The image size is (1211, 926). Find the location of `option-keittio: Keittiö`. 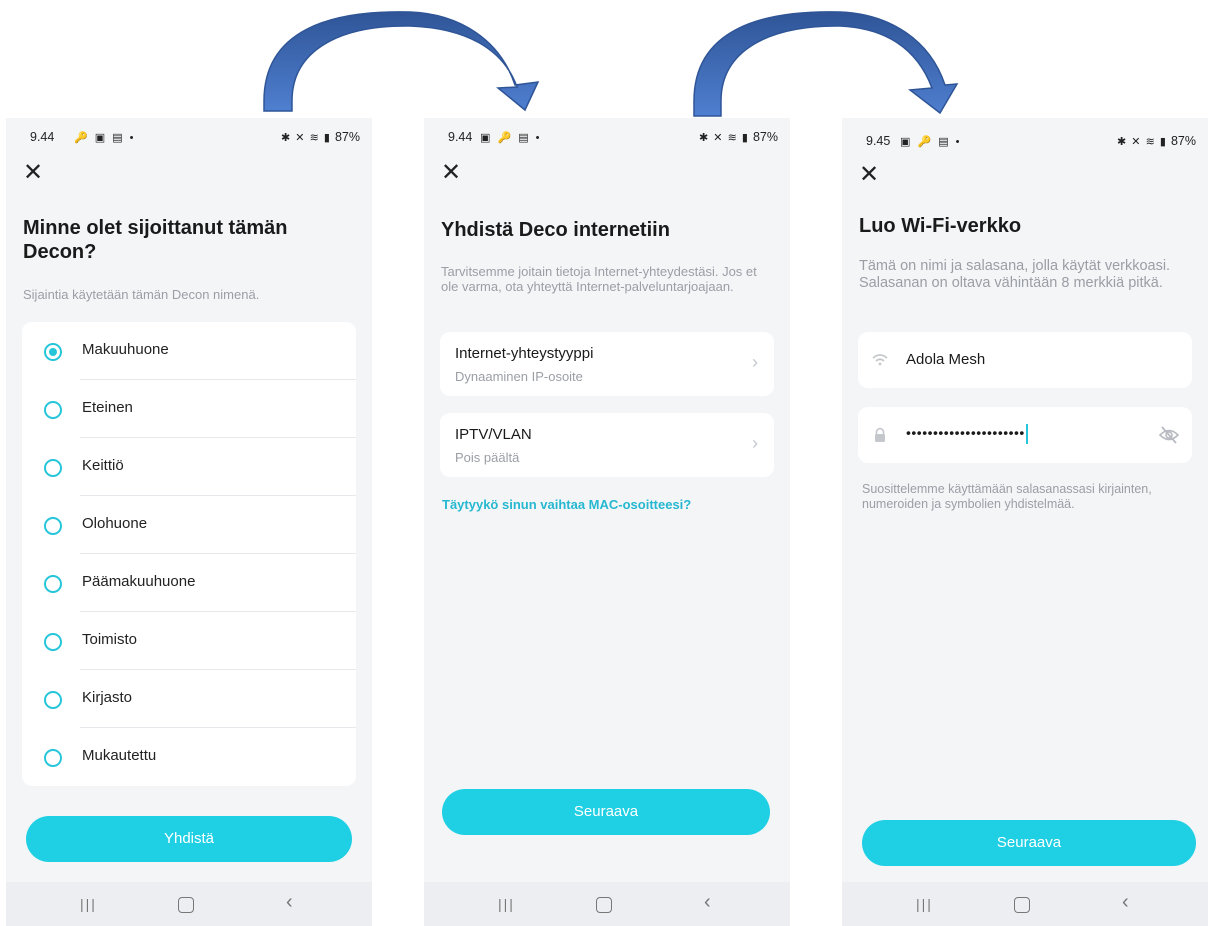

option-keittio: Keittiö is located at coordinates (189, 467).